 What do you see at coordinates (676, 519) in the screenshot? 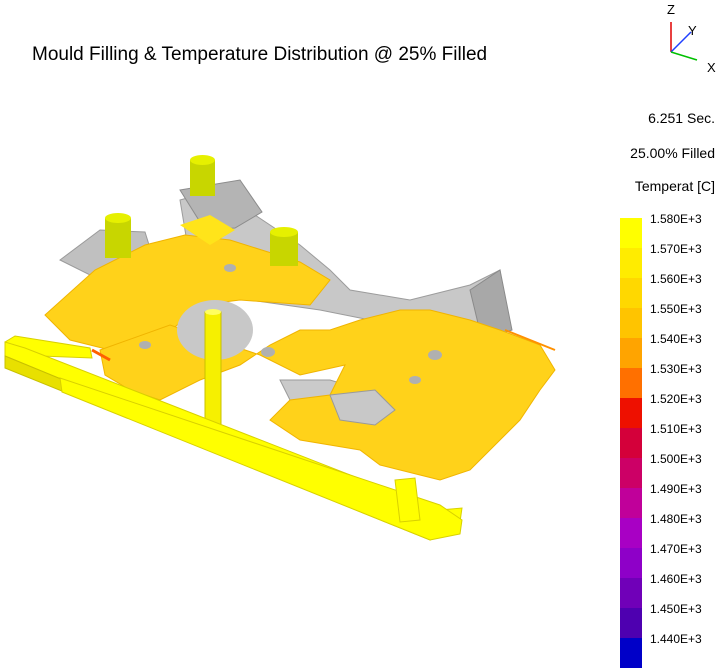
I see `legend-tick-label: 1.480E+3` at bounding box center [676, 519].